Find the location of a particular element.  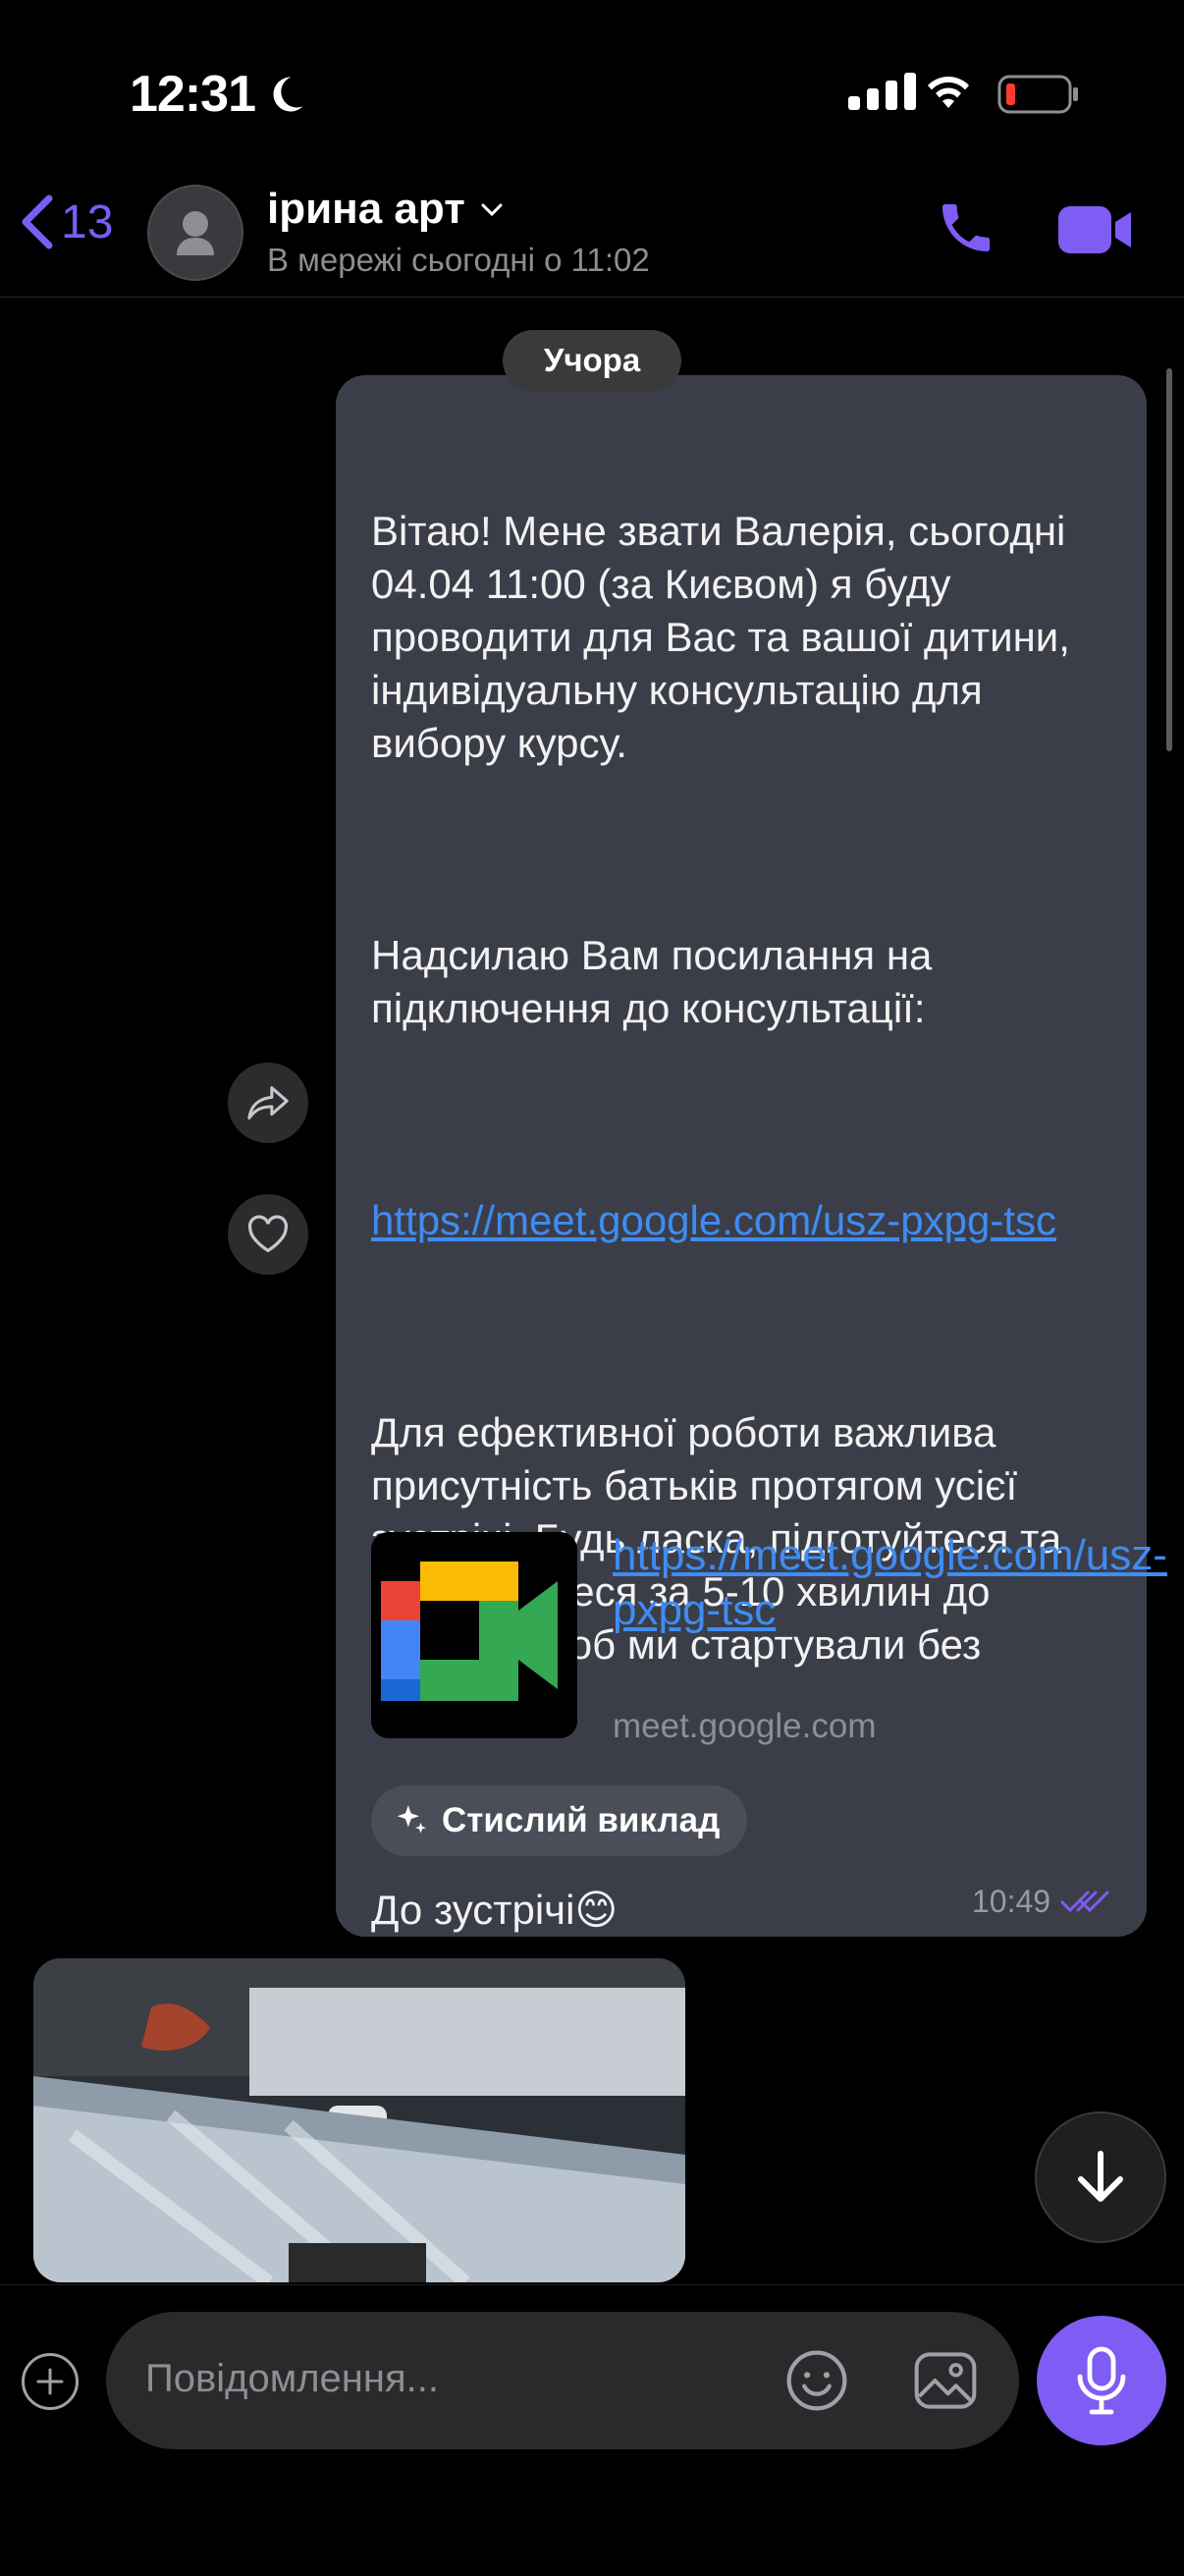

google-meet-logo-icon is located at coordinates (474, 1635).